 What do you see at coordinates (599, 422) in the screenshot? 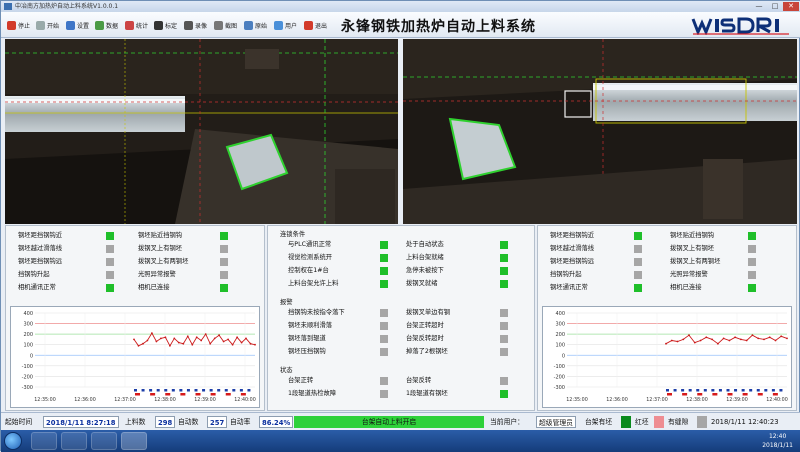
I see `billet-on-rack-label: 台架有坯` at bounding box center [599, 422].